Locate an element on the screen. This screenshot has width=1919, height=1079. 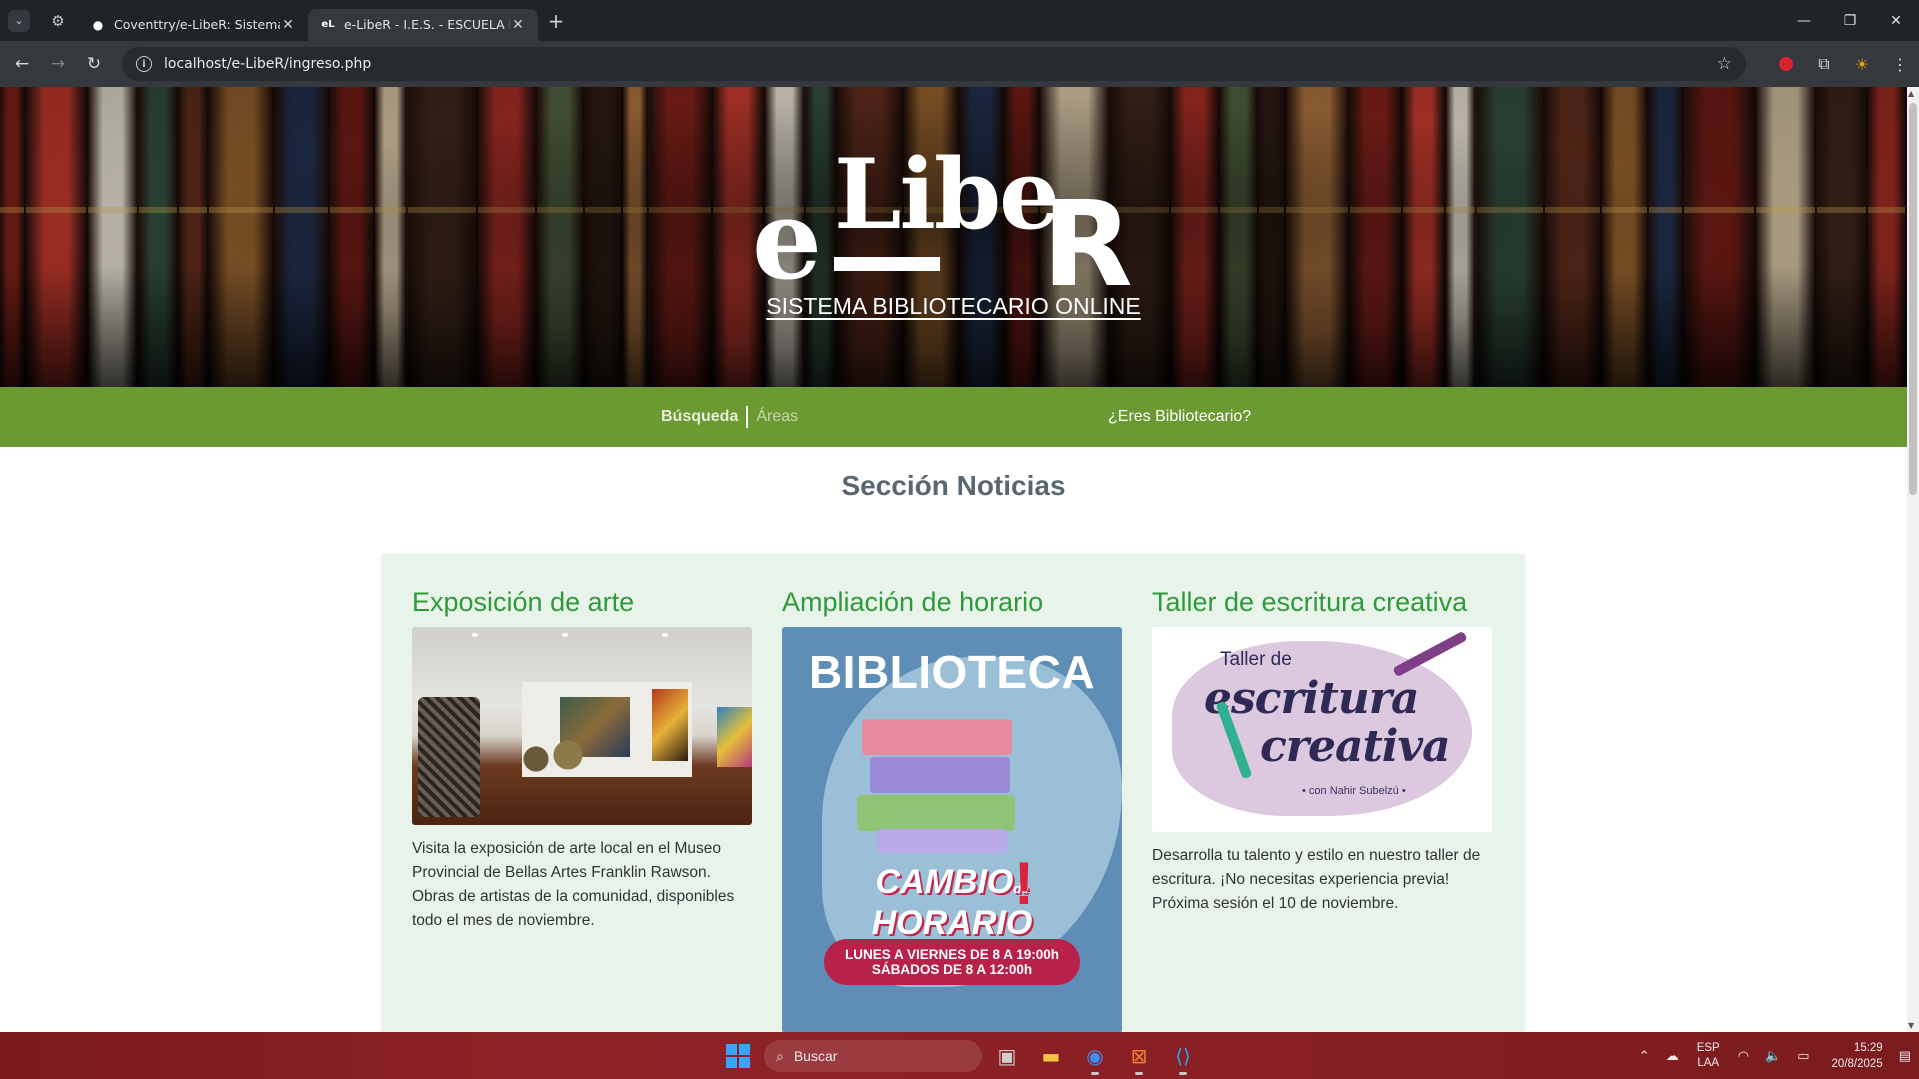
close-window-icon: ✕ is located at coordinates (1896, 20).